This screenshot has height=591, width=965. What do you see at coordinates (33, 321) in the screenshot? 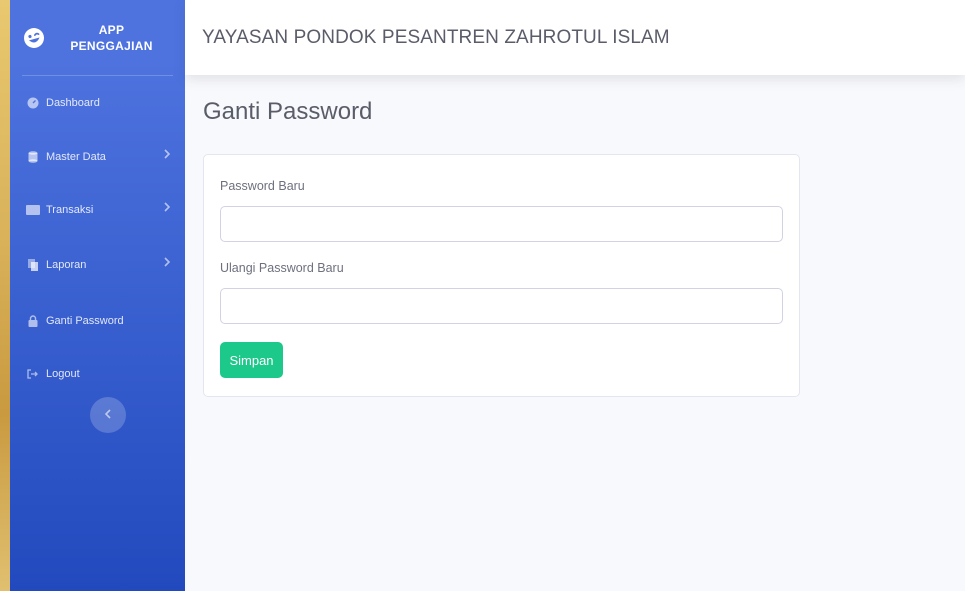
I see `lock-icon` at bounding box center [33, 321].